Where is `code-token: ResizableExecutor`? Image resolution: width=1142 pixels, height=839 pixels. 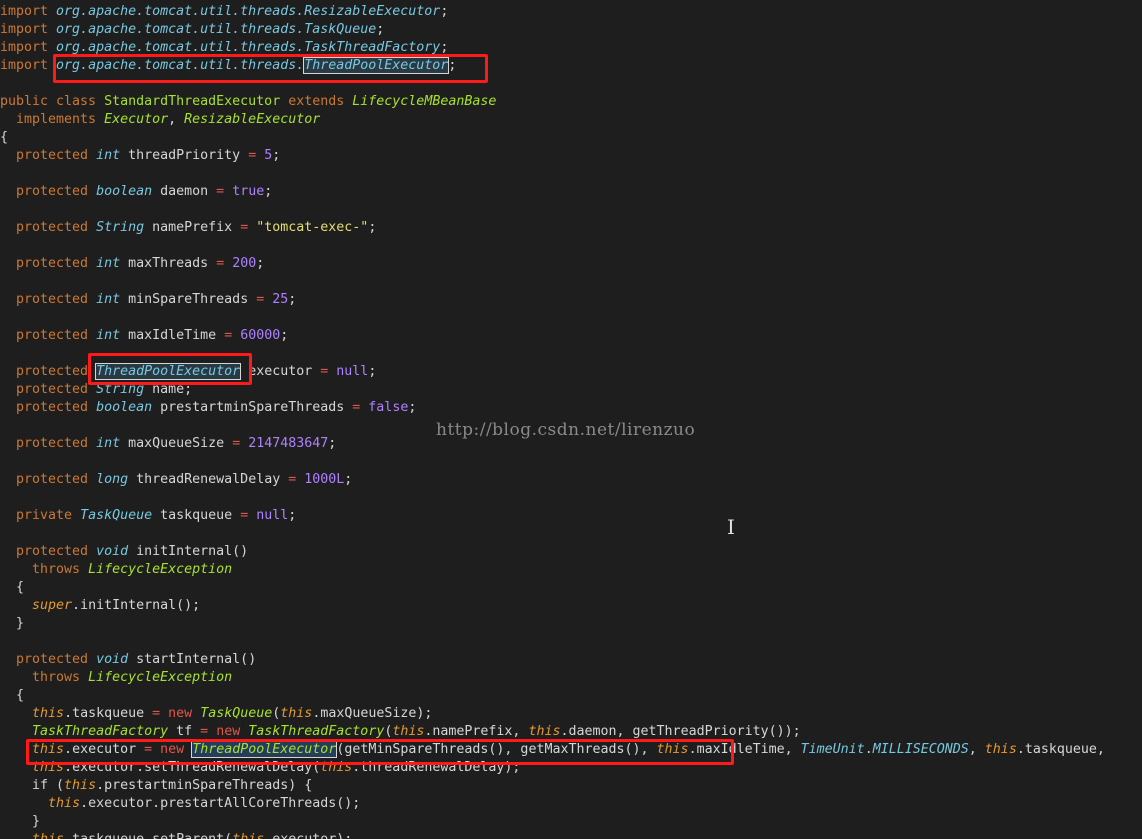
code-token: ResizableExecutor is located at coordinates (252, 119).